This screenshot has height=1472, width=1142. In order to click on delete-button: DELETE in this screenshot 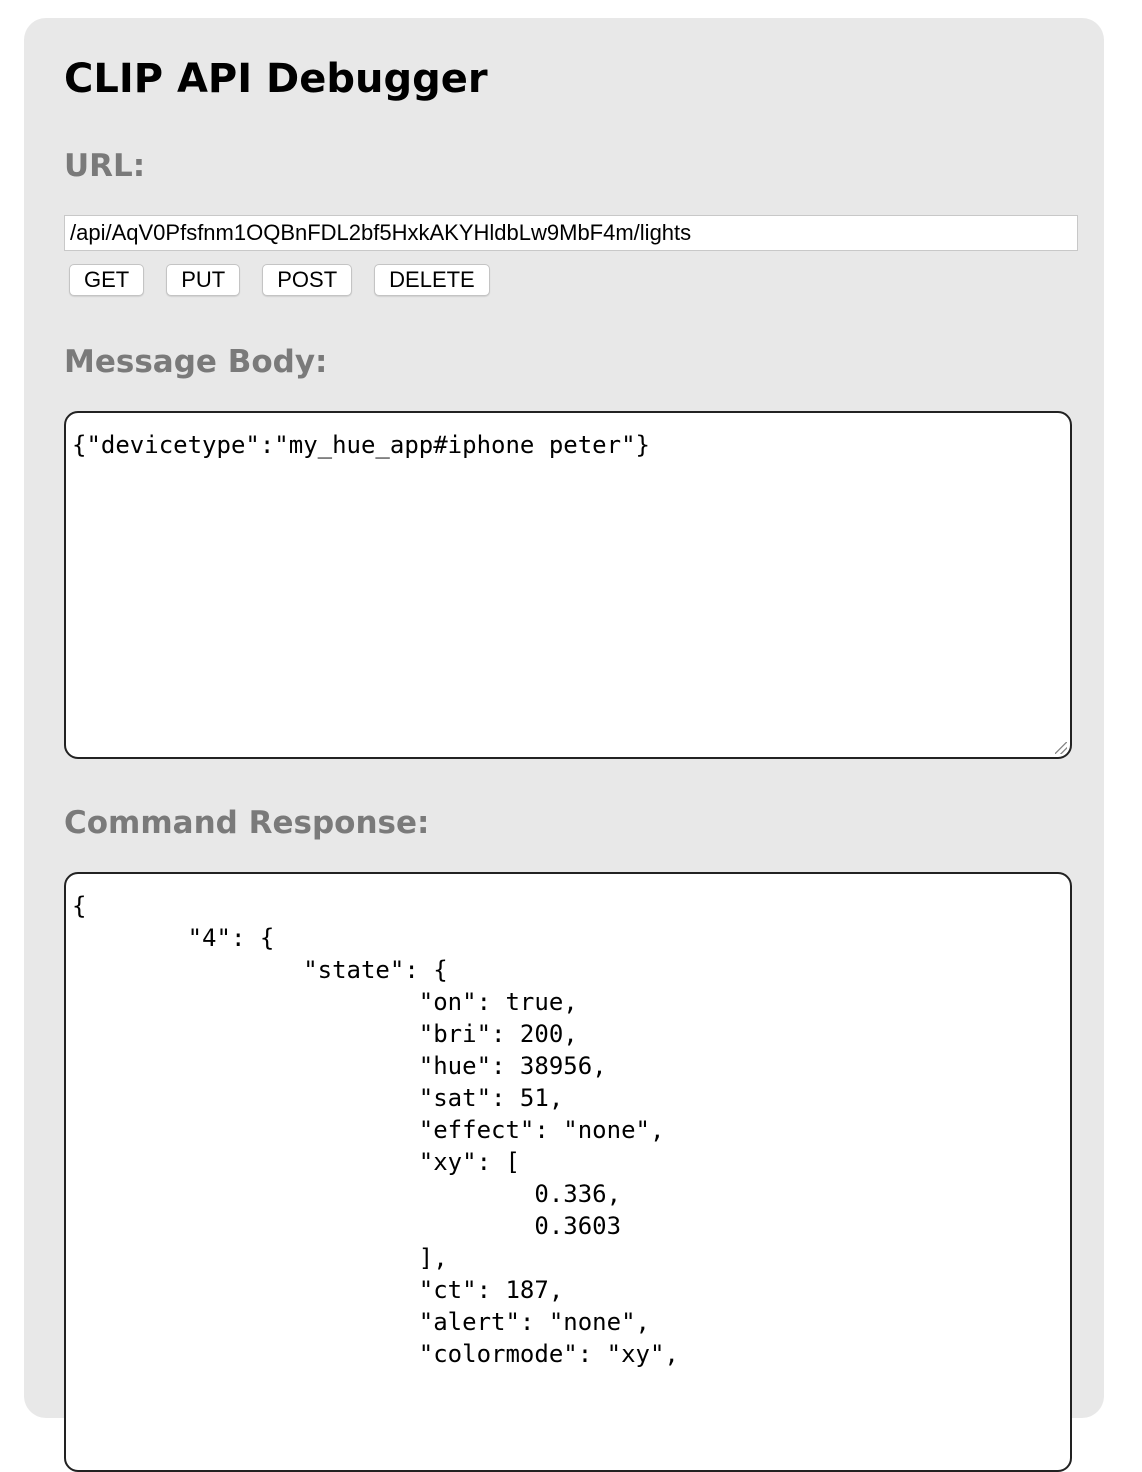, I will do `click(432, 280)`.